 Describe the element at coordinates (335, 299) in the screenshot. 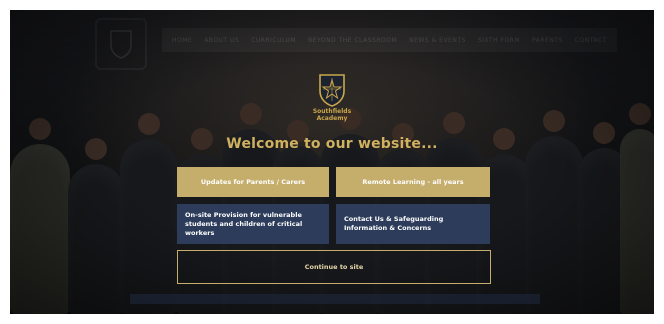

I see `bottom-strip` at that location.